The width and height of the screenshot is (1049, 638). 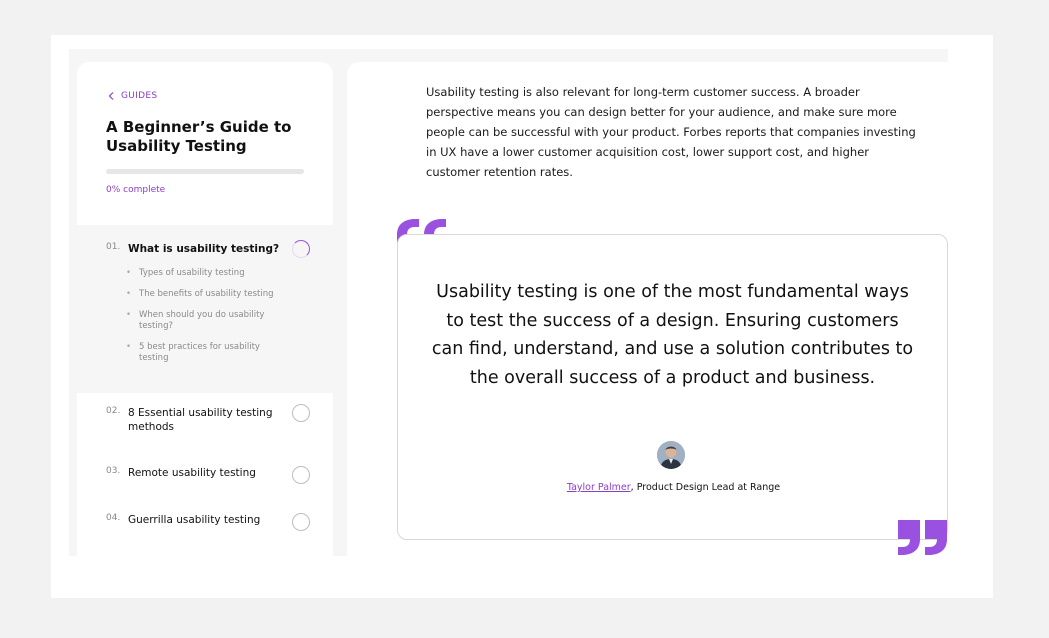 What do you see at coordinates (139, 96) in the screenshot?
I see `back-link-label: GUIDES` at bounding box center [139, 96].